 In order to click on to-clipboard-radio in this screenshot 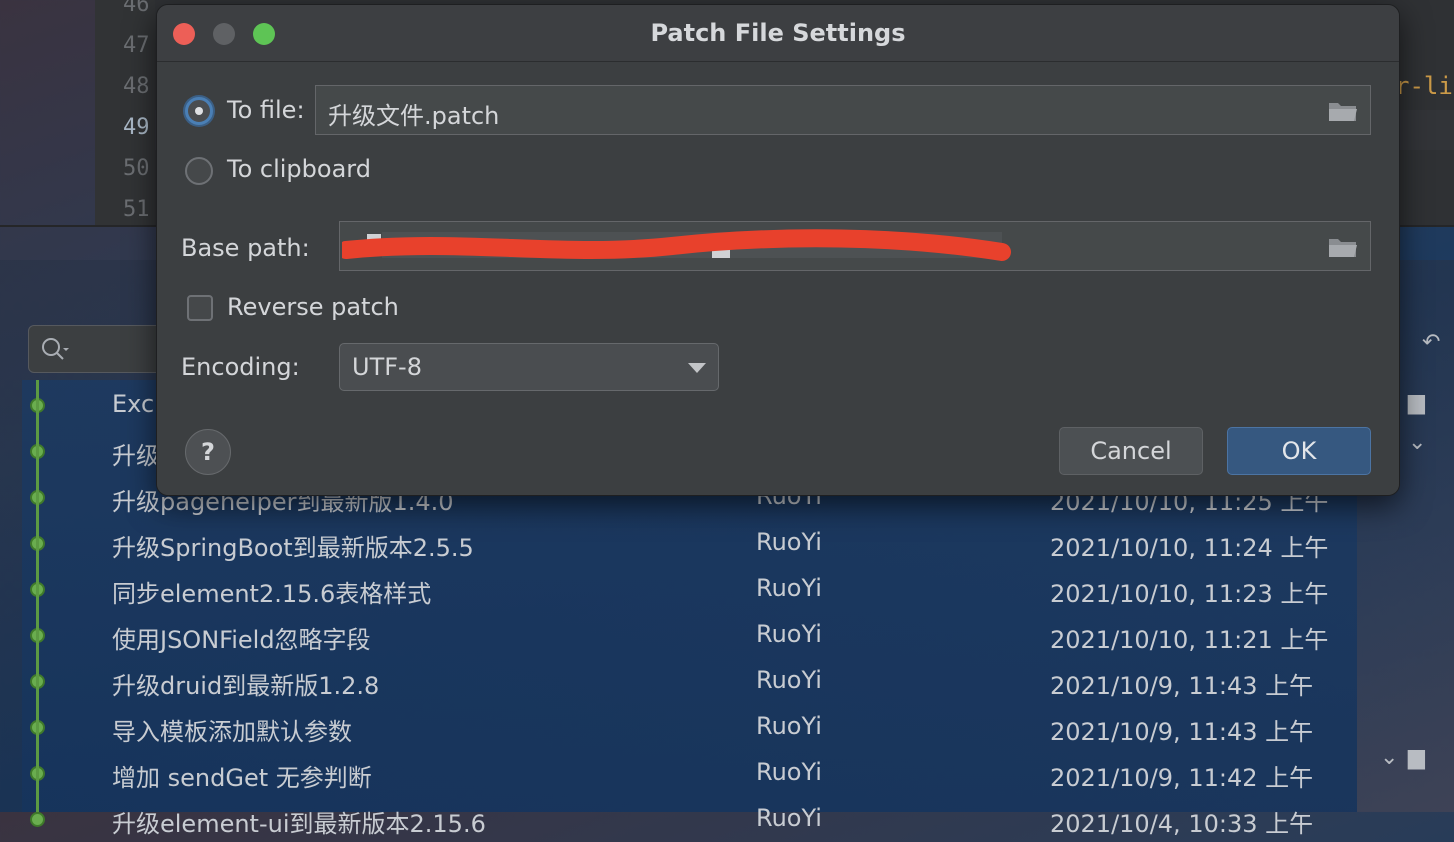, I will do `click(199, 171)`.